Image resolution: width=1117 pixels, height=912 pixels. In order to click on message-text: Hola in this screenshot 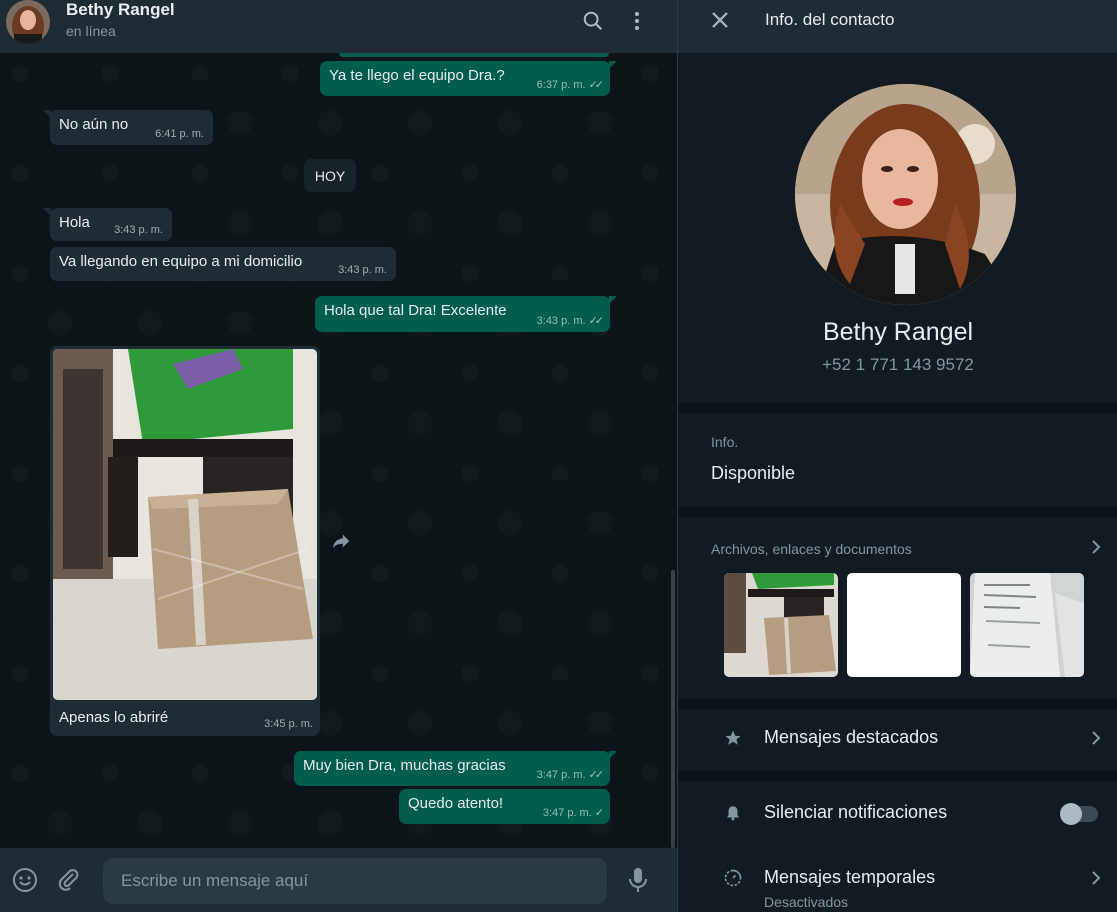, I will do `click(74, 222)`.